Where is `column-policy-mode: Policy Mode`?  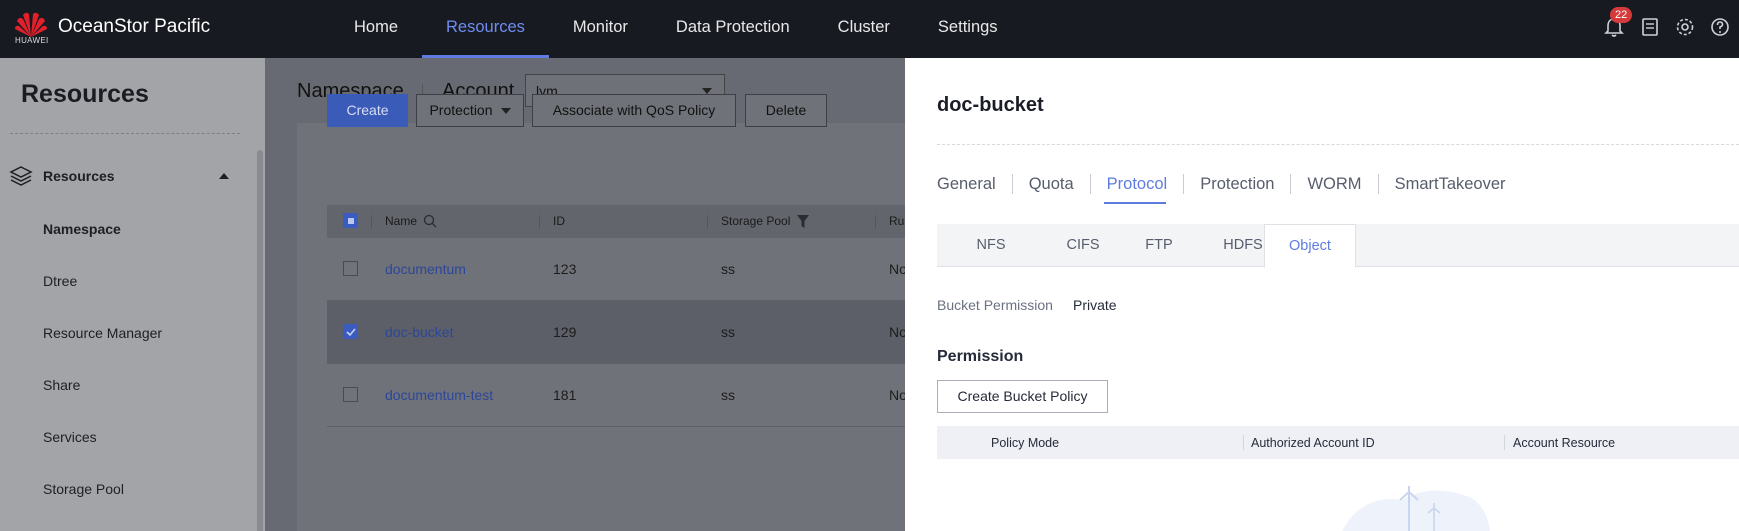
column-policy-mode: Policy Mode is located at coordinates (1025, 443).